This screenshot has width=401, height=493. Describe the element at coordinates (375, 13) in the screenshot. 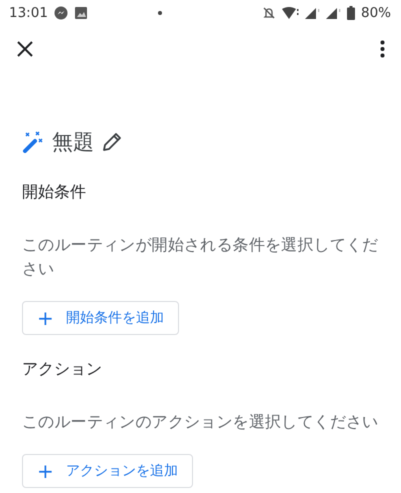

I see `battery-percentage: 80%` at that location.